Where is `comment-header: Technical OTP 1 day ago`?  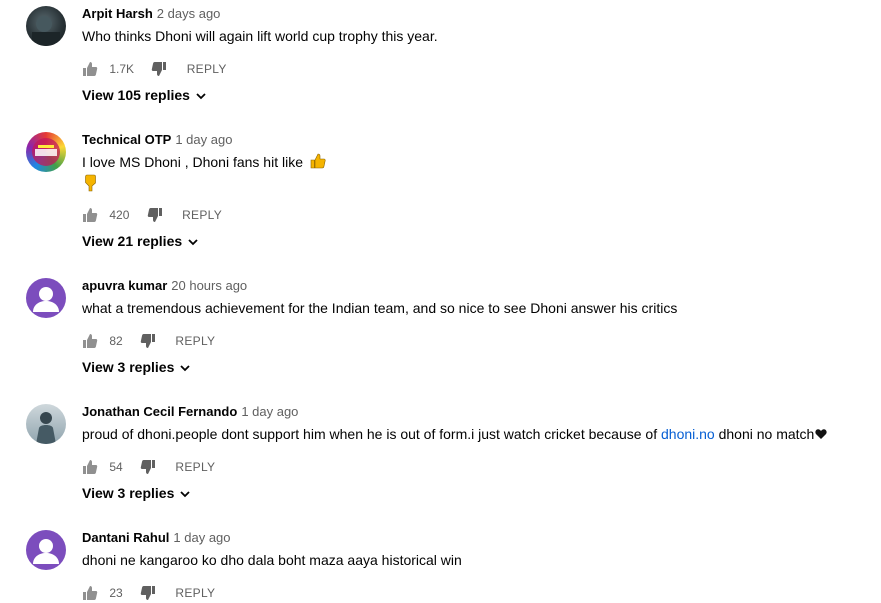
comment-header: Technical OTP 1 day ago is located at coordinates (157, 140).